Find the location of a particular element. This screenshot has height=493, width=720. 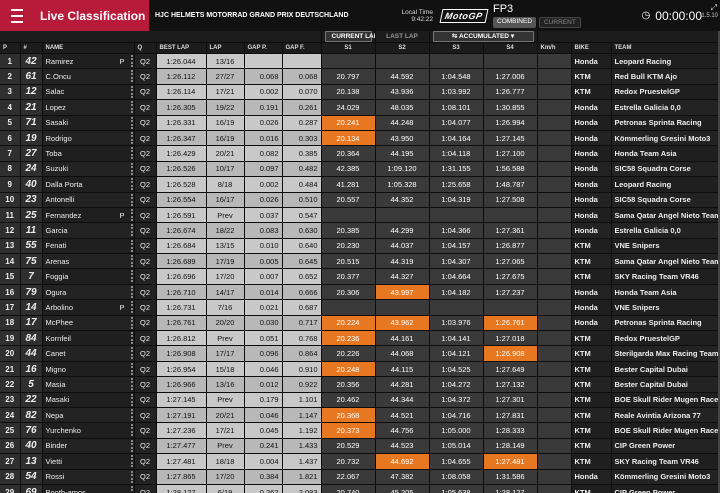

gap-previous: 0.096 is located at coordinates (263, 353).